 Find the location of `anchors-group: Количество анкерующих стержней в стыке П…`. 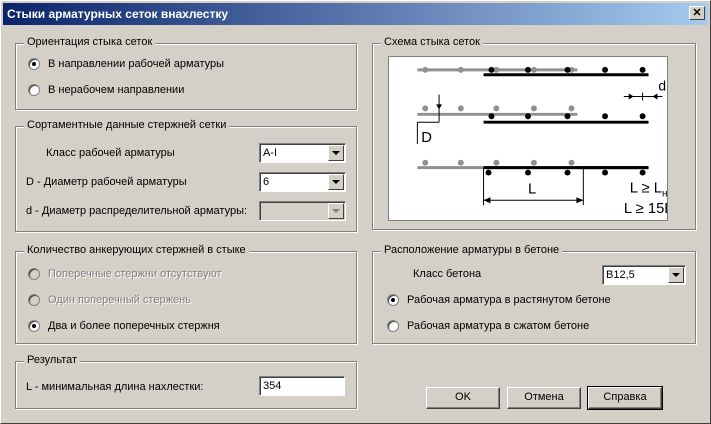

anchors-group: Количество анкерующих стержней в стыке П… is located at coordinates (186, 294).